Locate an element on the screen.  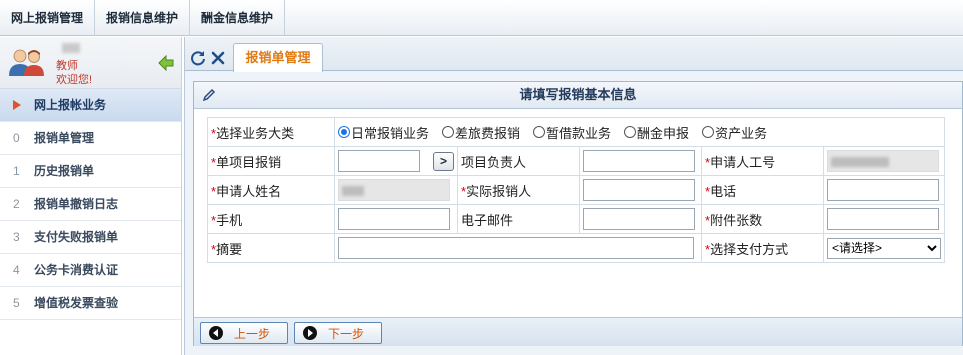
sidebar-item-revocation-log: 2 报销单撤销日志 is located at coordinates (90, 204).